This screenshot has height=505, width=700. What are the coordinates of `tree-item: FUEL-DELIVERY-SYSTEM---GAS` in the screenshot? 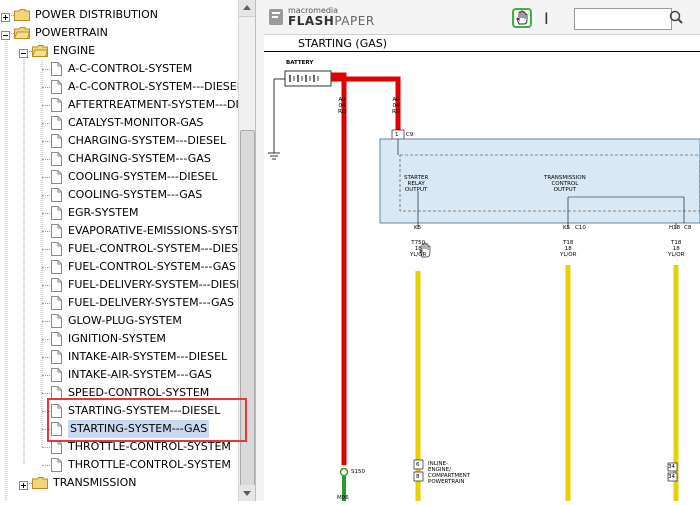 It's located at (119, 303).